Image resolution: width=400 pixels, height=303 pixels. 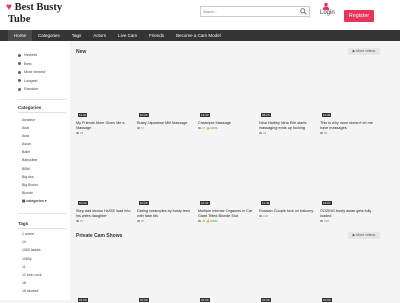 What do you see at coordinates (49, 35) in the screenshot?
I see `nav-categories: Categories` at bounding box center [49, 35].